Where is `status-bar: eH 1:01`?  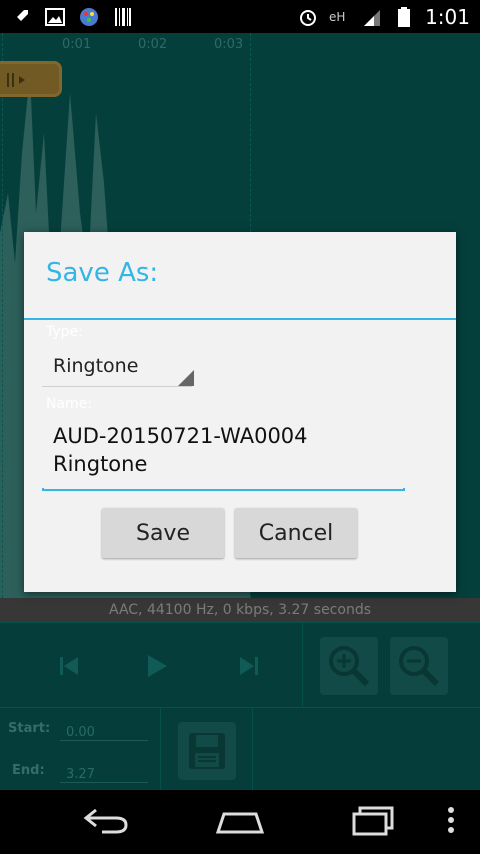 status-bar: eH 1:01 is located at coordinates (240, 16).